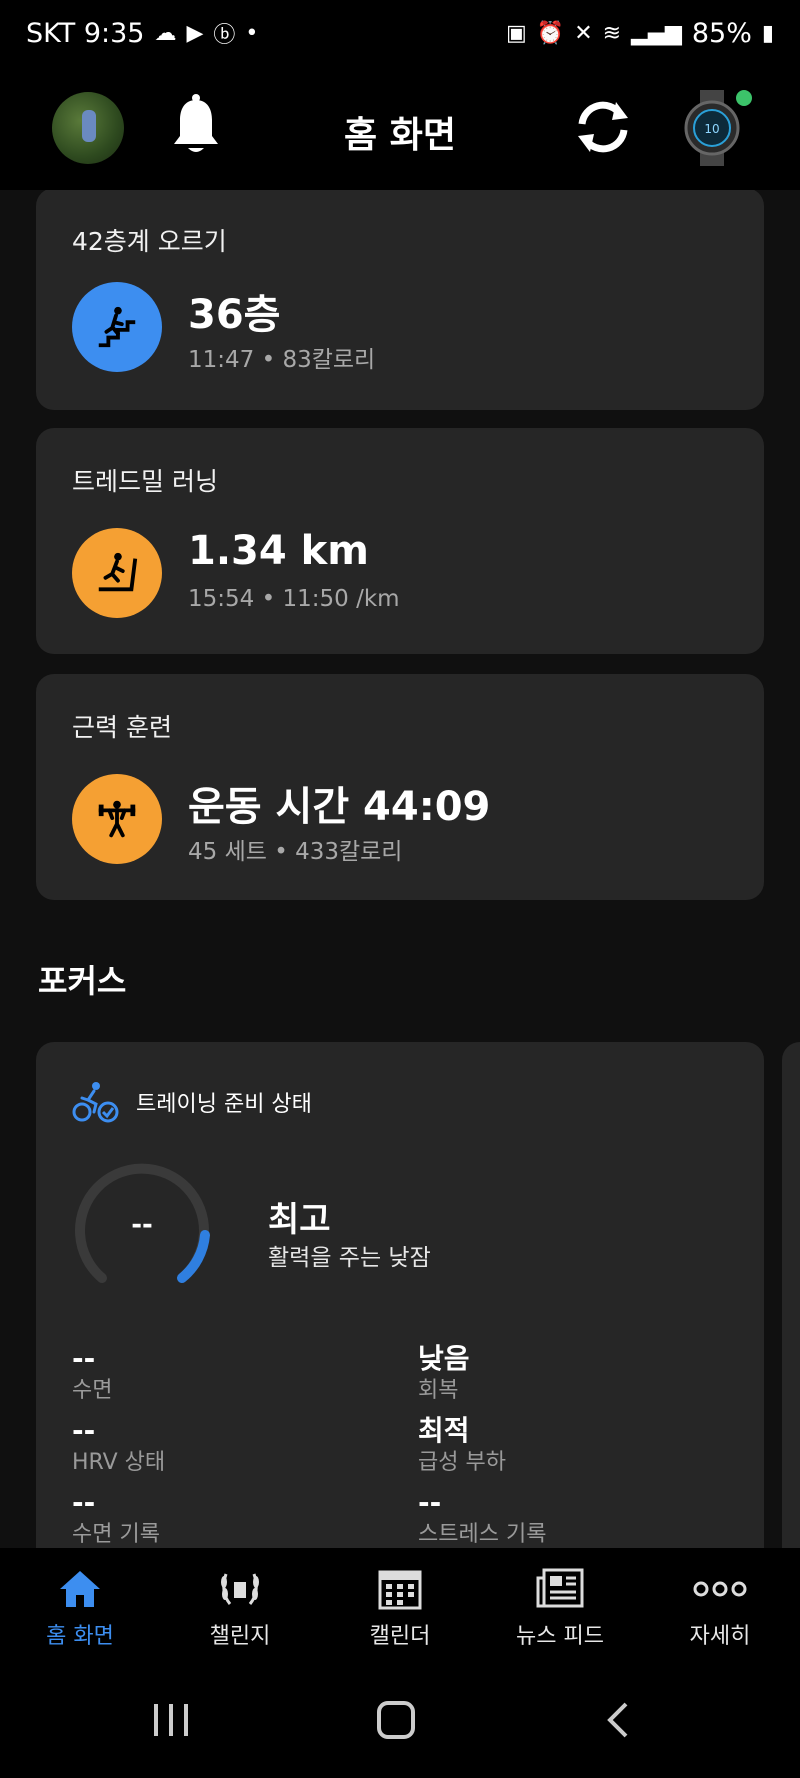  I want to click on card-title: 트레이닝 준비 상태, so click(224, 1104).